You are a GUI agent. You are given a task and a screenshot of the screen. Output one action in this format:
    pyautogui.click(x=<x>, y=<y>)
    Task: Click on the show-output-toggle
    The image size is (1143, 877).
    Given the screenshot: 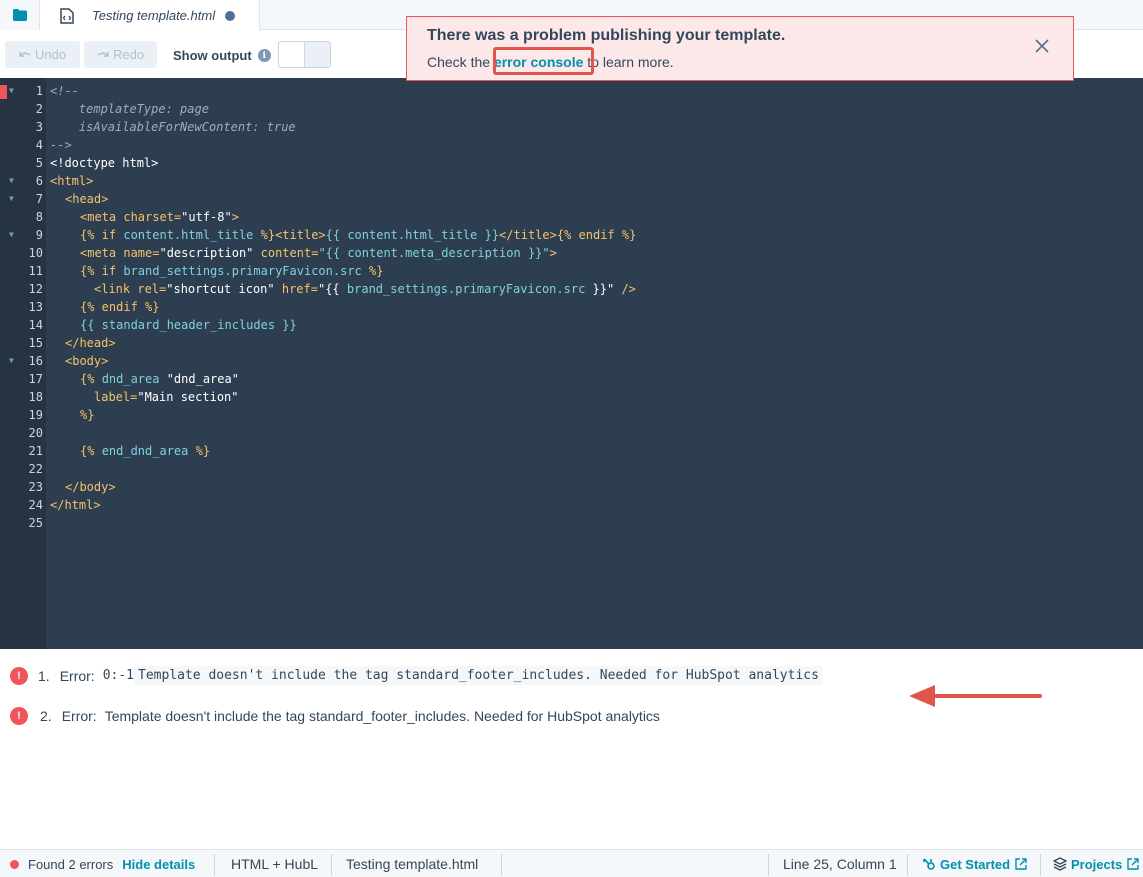 What is the action you would take?
    pyautogui.click(x=304, y=54)
    